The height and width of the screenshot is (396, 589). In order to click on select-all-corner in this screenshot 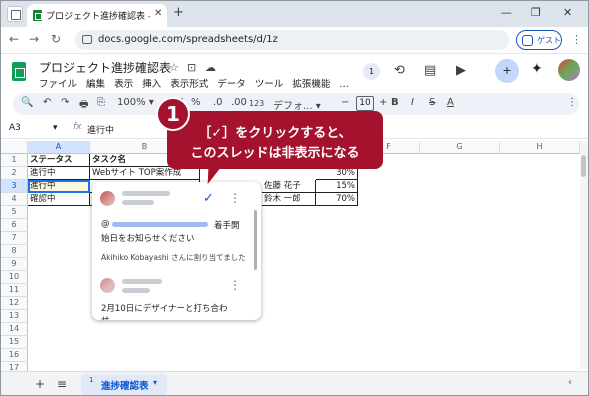, I will do `click(14, 147)`.